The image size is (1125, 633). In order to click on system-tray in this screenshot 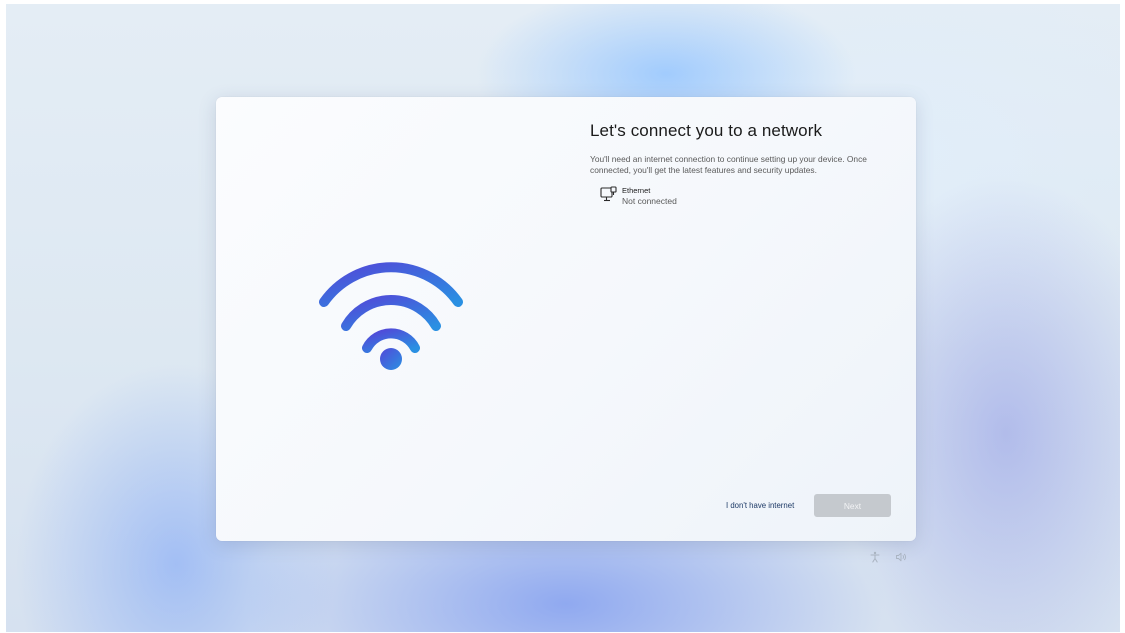, I will do `click(888, 557)`.